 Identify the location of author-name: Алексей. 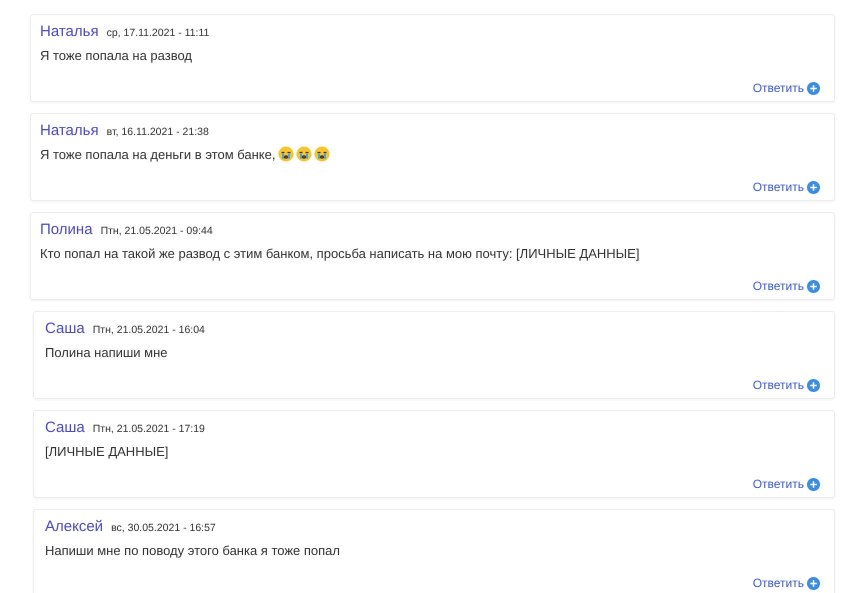
(74, 526).